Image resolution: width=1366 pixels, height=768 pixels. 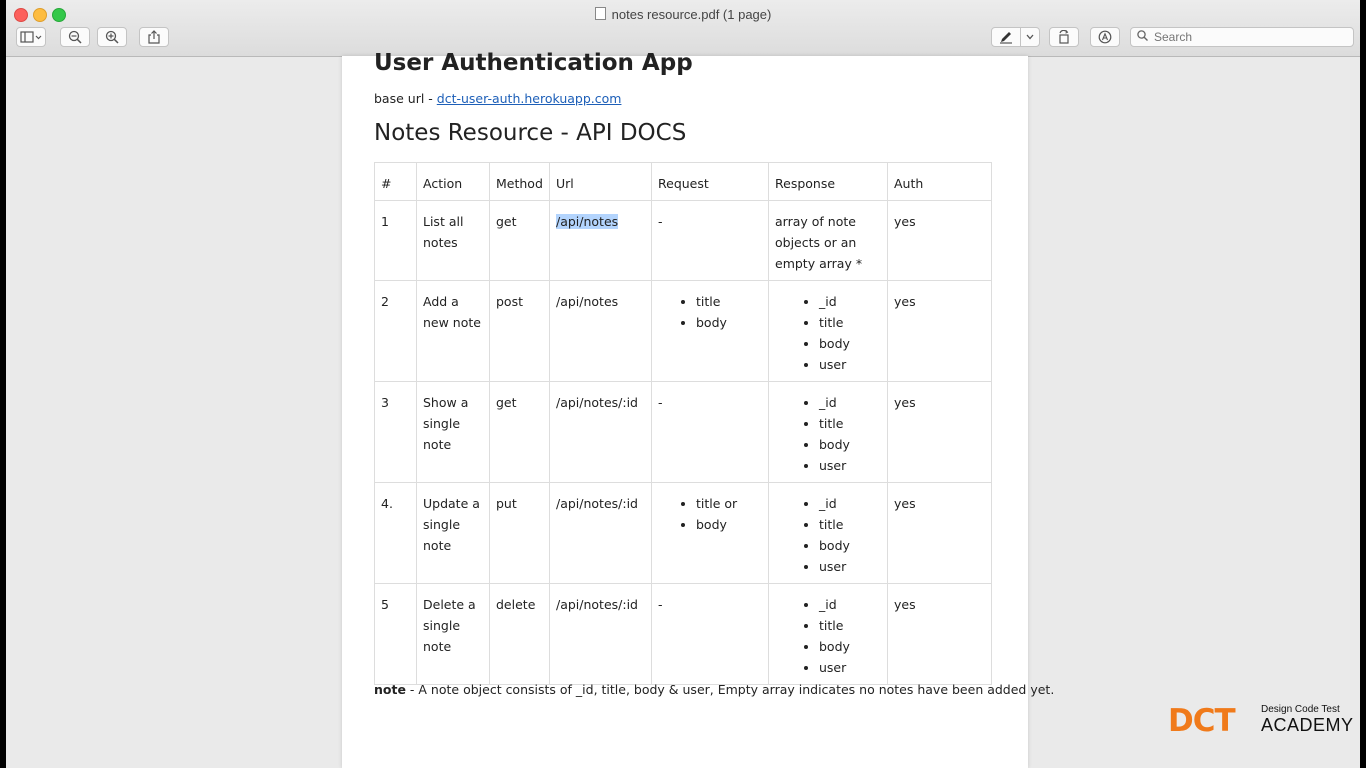 What do you see at coordinates (587, 221) in the screenshot?
I see `selected-url-text: /api/notes` at bounding box center [587, 221].